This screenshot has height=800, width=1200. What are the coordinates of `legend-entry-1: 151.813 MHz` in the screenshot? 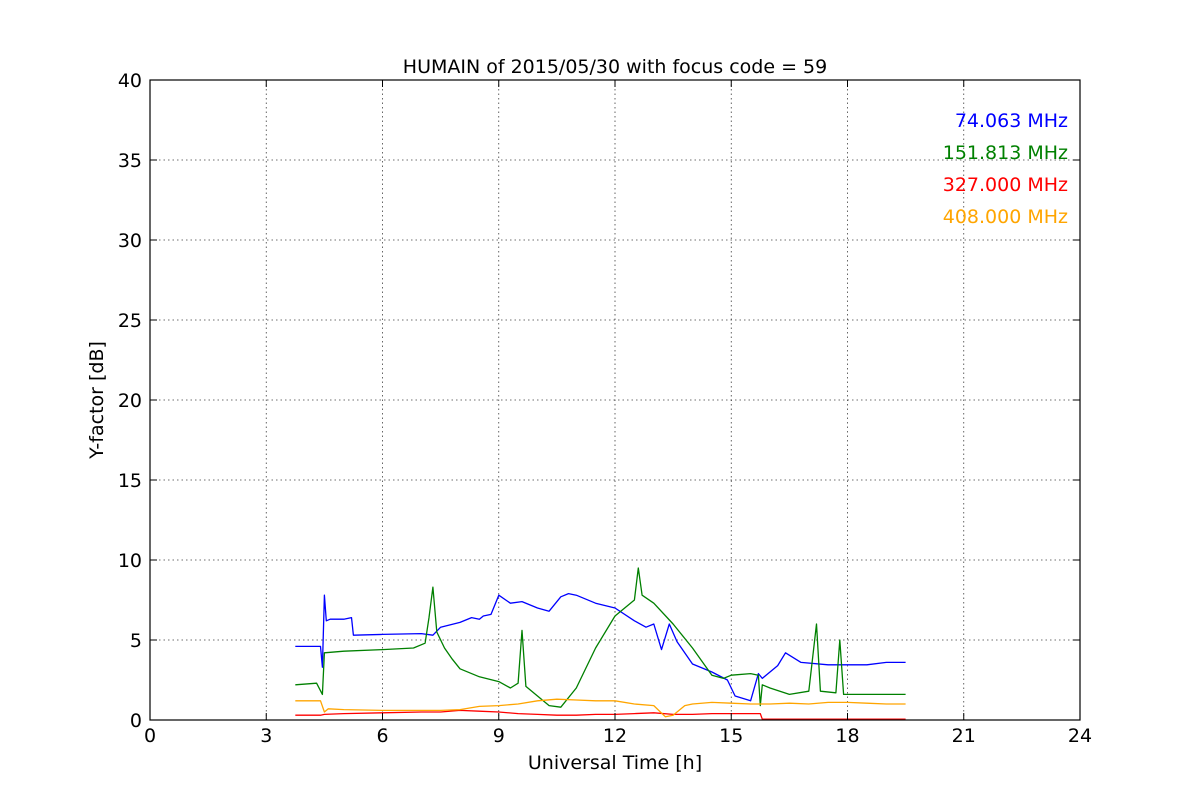 It's located at (1005, 153).